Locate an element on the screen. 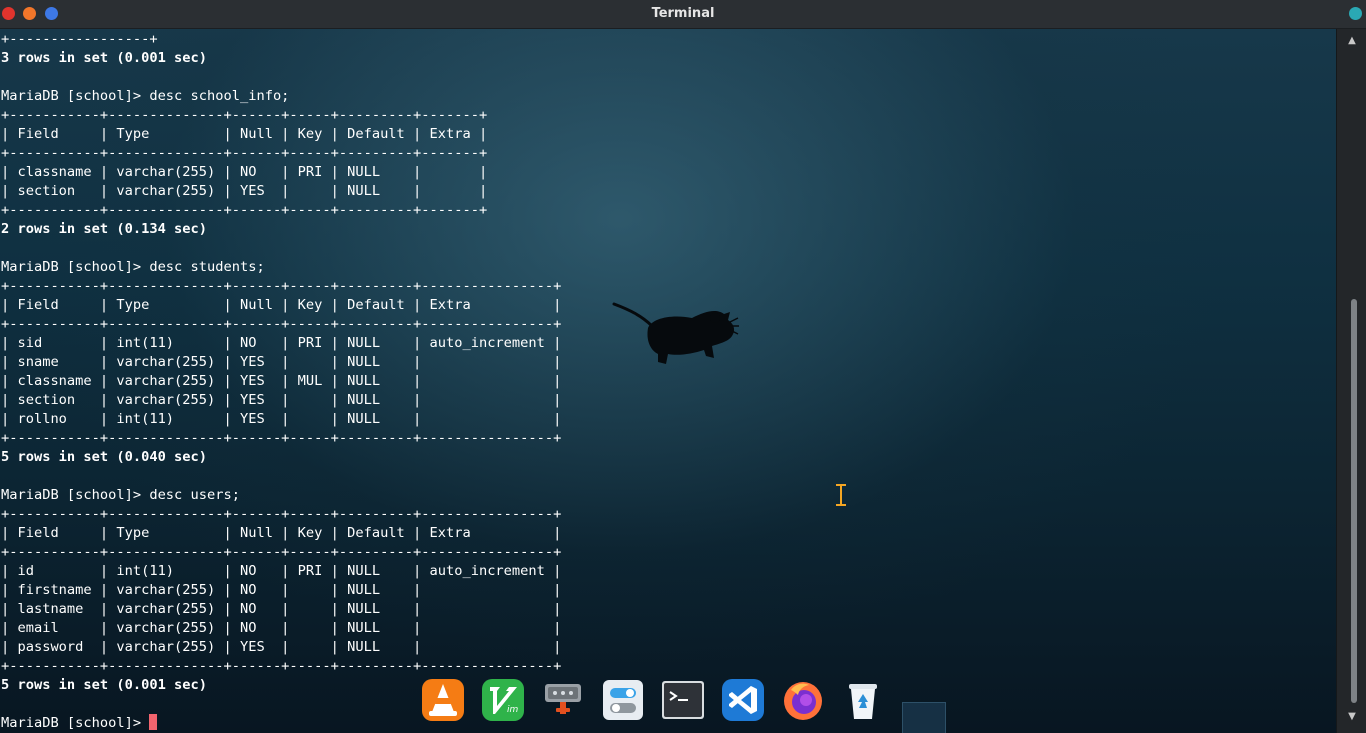  firefox-icon is located at coordinates (803, 700).